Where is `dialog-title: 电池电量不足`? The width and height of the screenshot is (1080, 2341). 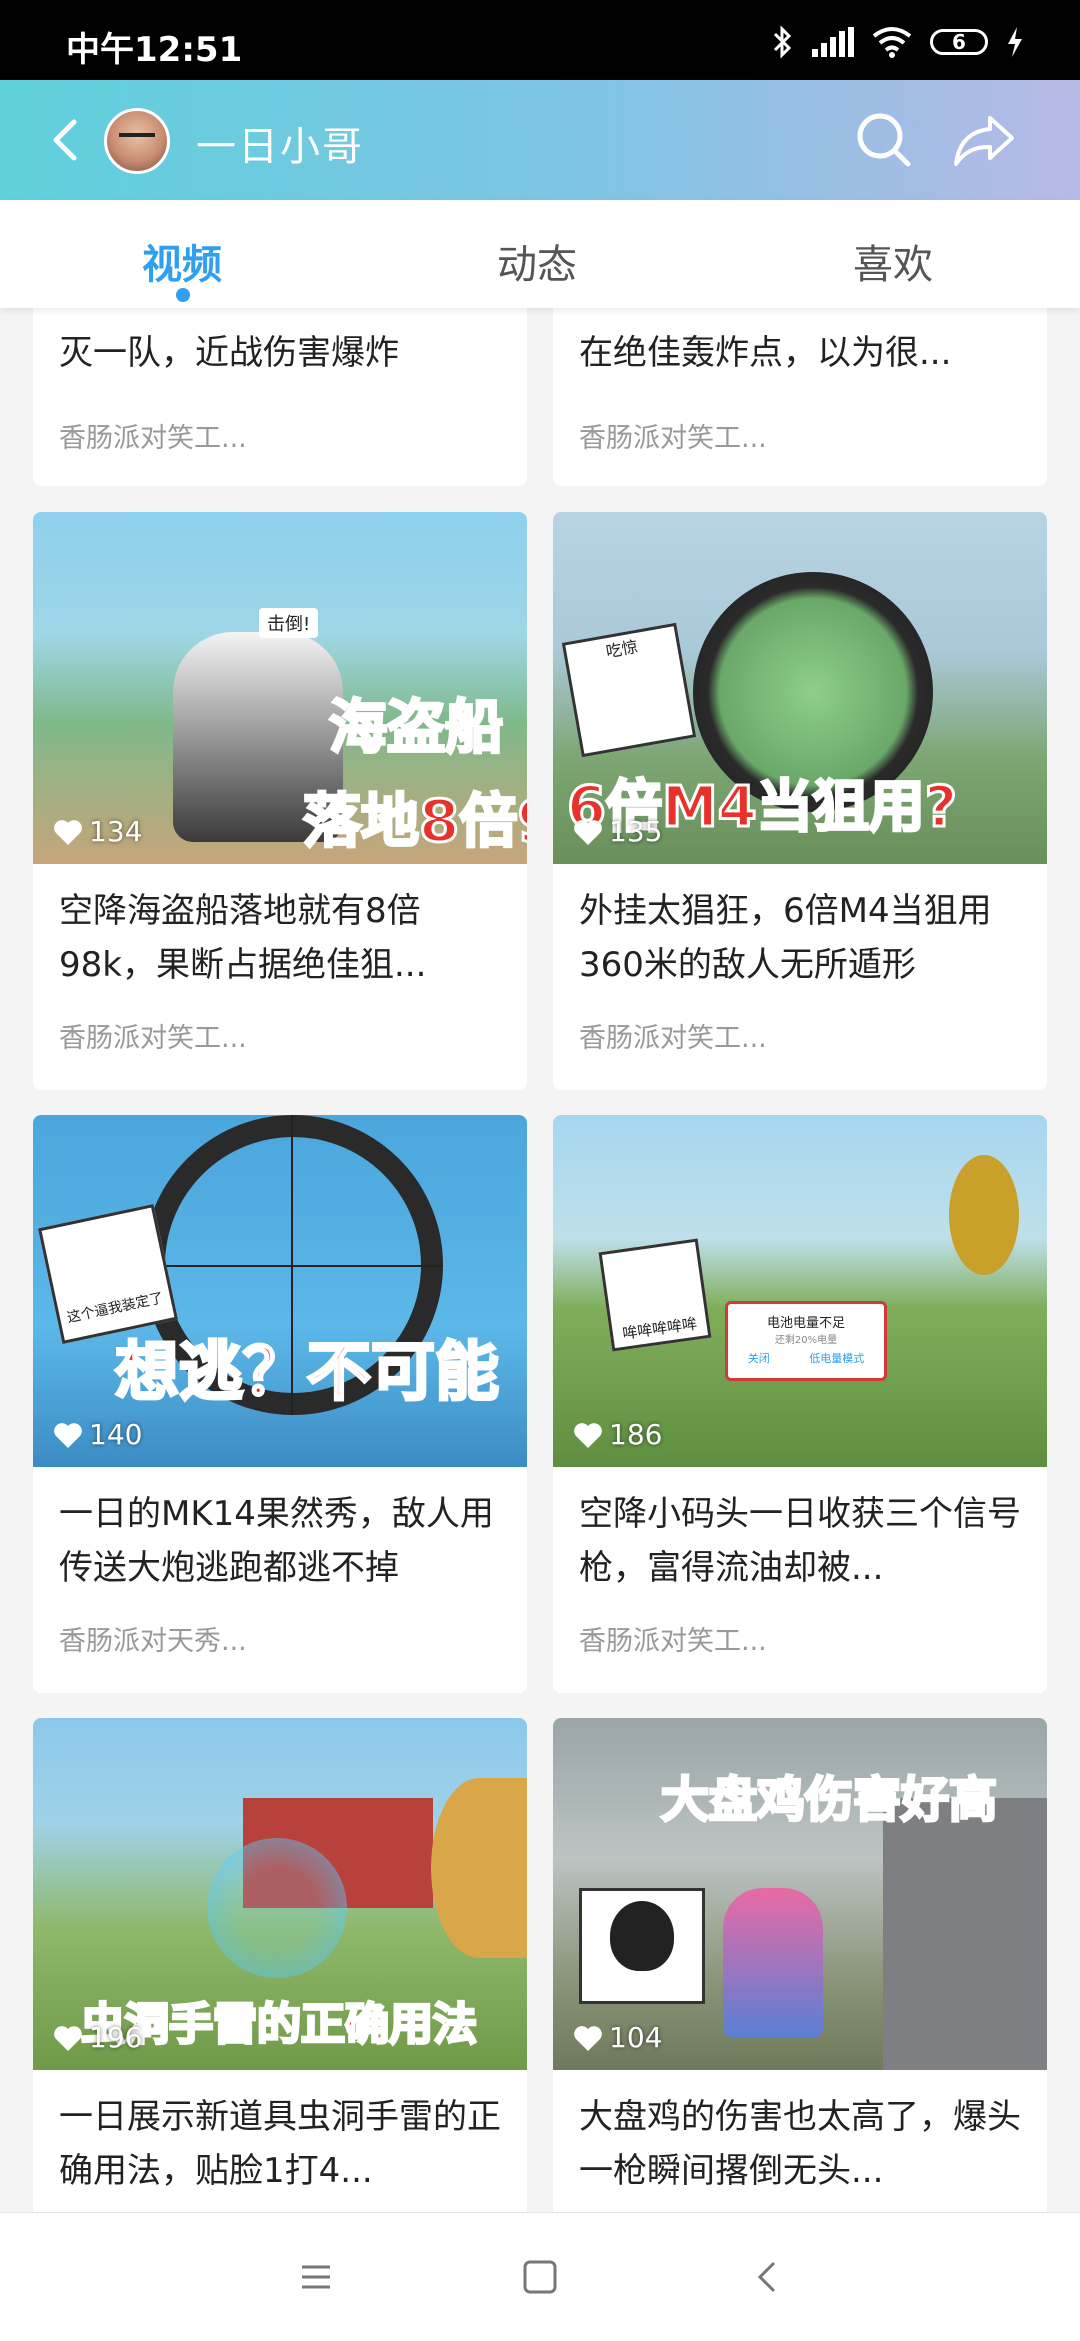
dialog-title: 电池电量不足 is located at coordinates (805, 1323).